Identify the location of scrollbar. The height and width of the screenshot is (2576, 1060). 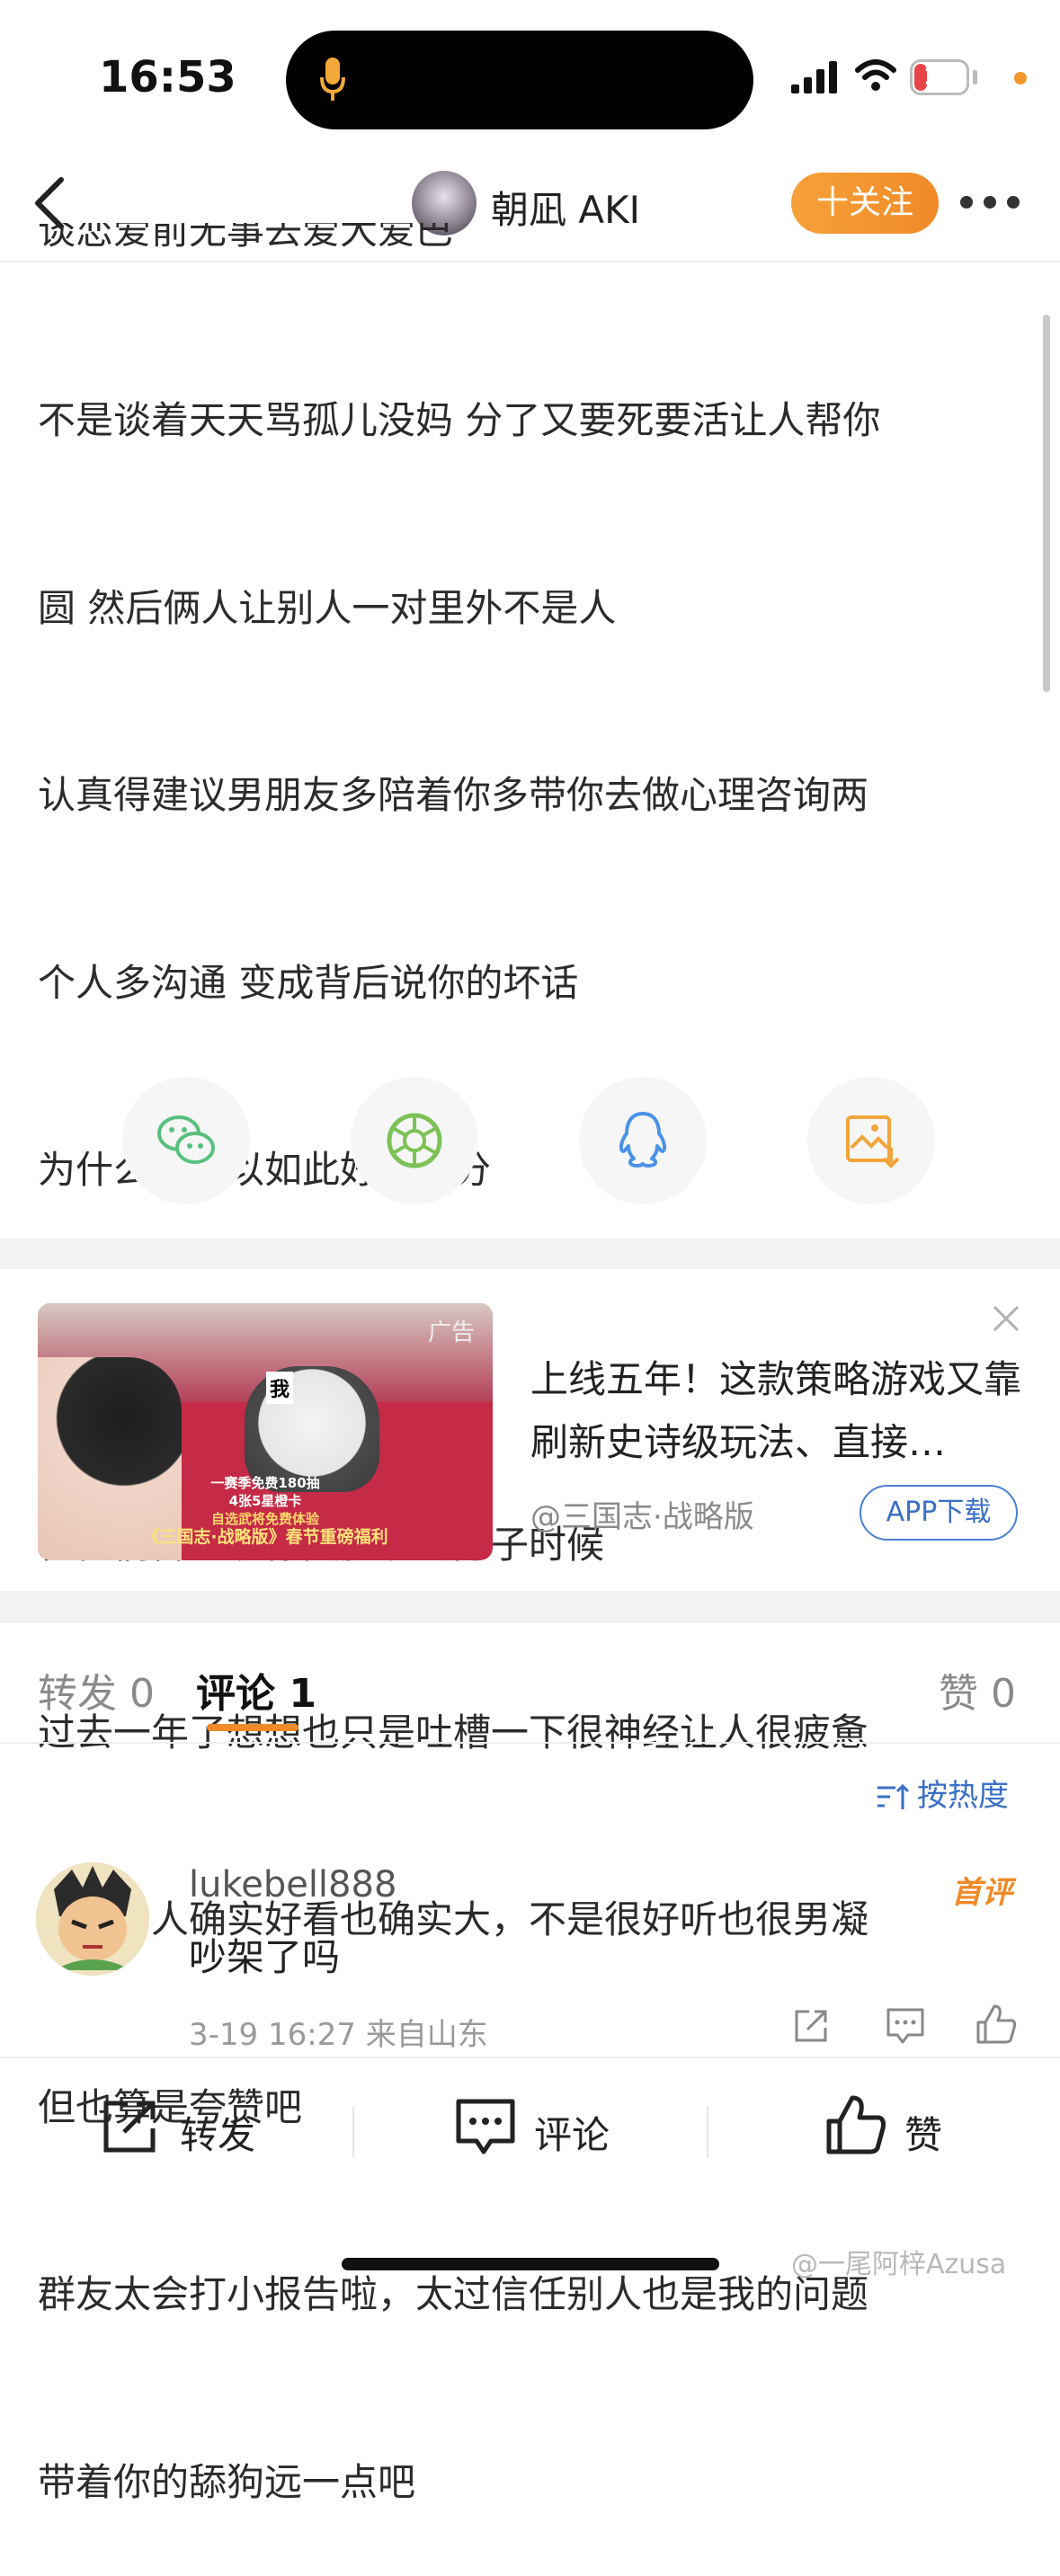
(1046, 503).